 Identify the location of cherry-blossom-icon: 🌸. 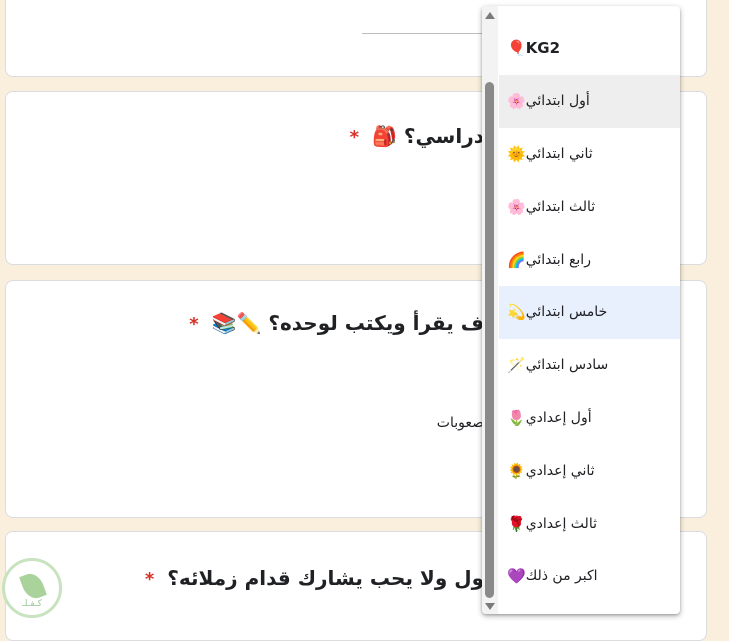
(516, 206).